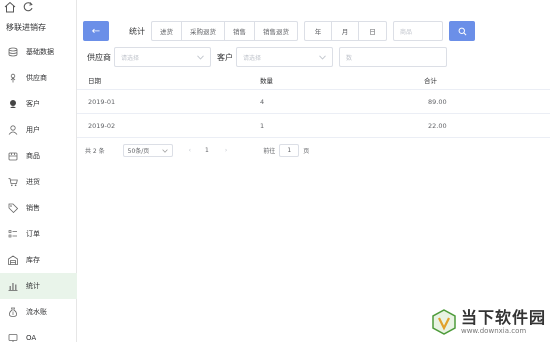 The image size is (550, 342). I want to click on page-size-select: 50条/页, so click(147, 150).